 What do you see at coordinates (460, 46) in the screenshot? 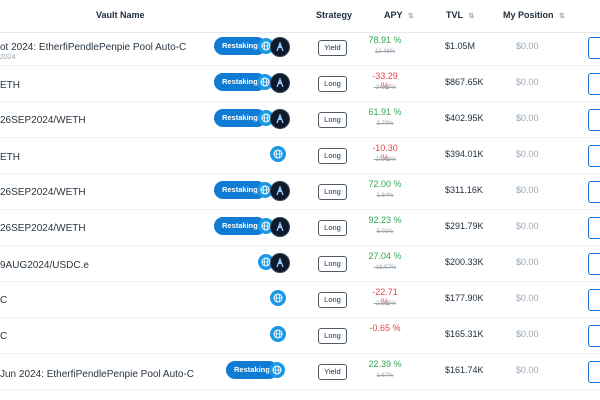
I see `tvl-value: $1.05M` at bounding box center [460, 46].